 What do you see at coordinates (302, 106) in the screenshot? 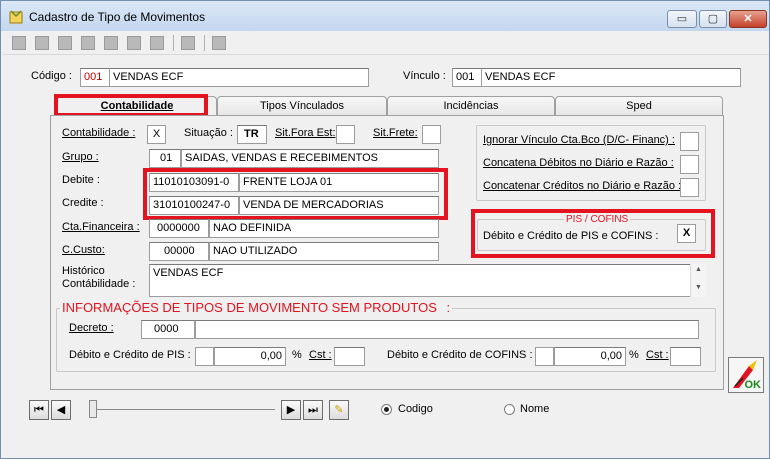
I see `tab-tipos-vinculados: Tipos Vínculados` at bounding box center [302, 106].